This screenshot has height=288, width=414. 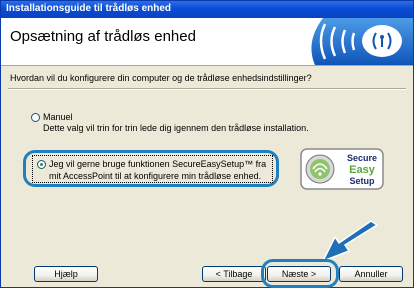 I want to click on manual-radio, so click(x=35, y=117).